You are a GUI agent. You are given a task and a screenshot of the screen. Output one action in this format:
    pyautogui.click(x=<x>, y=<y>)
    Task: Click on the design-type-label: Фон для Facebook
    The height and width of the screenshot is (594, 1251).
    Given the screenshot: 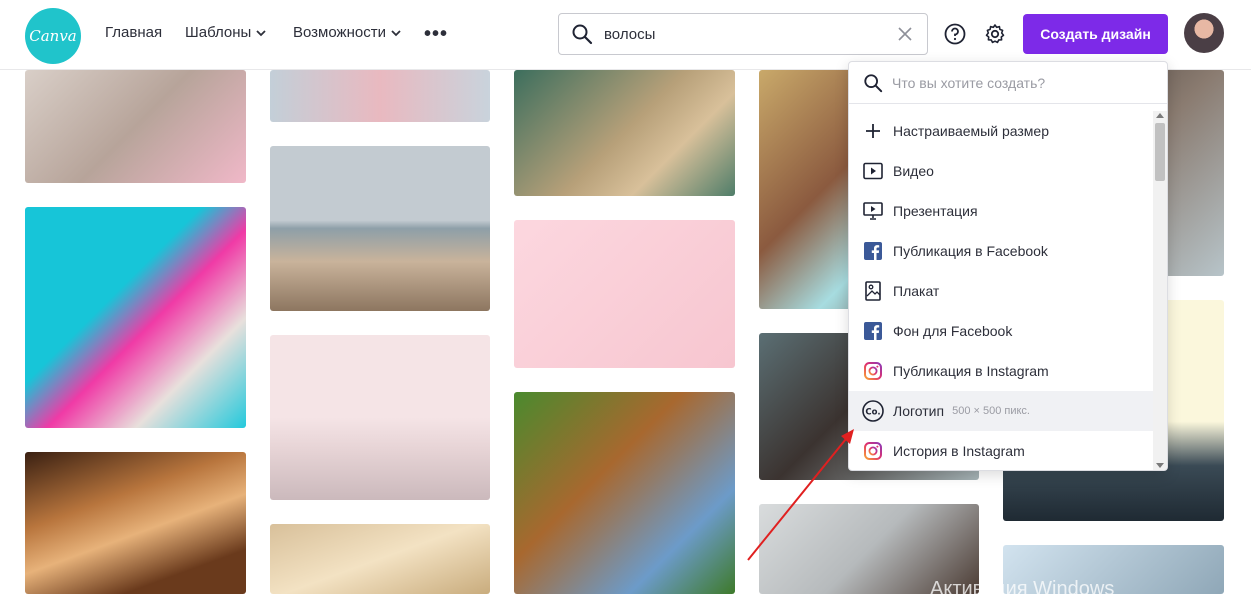 What is the action you would take?
    pyautogui.click(x=953, y=331)
    